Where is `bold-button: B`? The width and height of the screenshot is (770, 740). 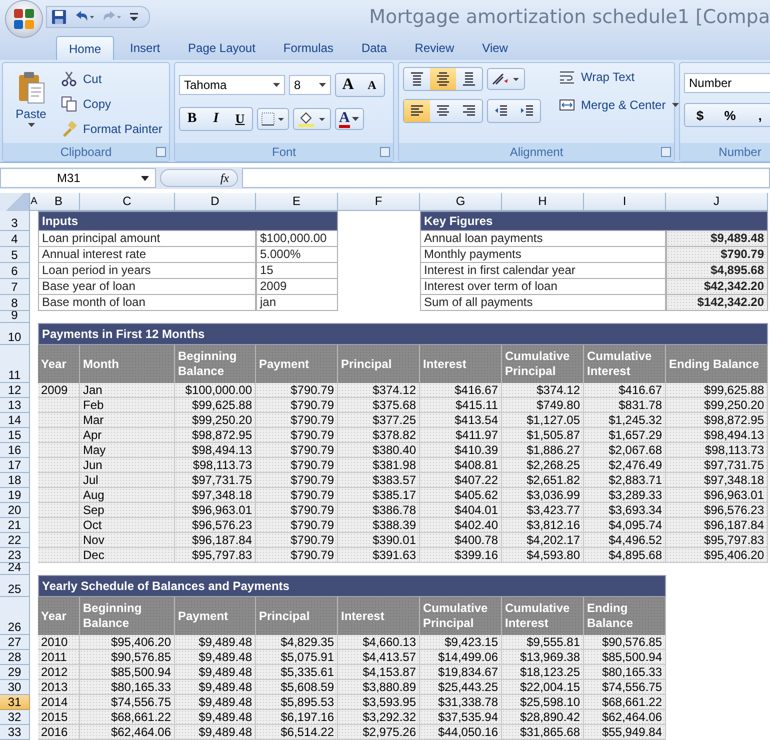
bold-button: B is located at coordinates (192, 119).